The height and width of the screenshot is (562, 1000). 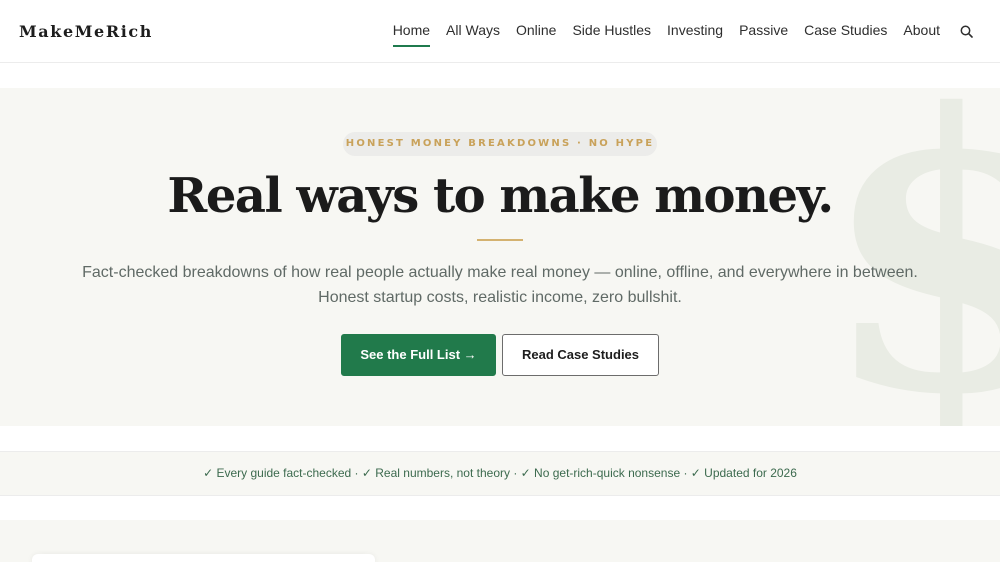 I want to click on hero-title: Real ways to make money., so click(x=500, y=196).